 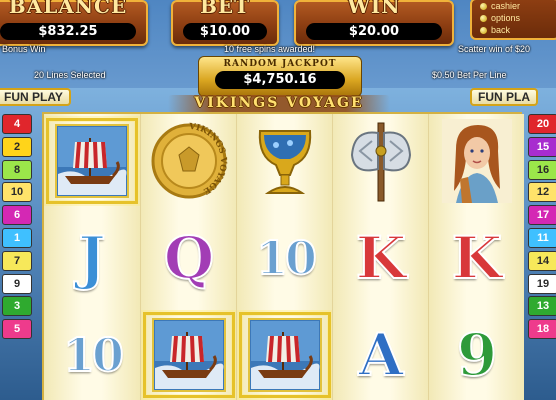 What do you see at coordinates (17, 306) in the screenshot?
I see `payline-button-3: 3` at bounding box center [17, 306].